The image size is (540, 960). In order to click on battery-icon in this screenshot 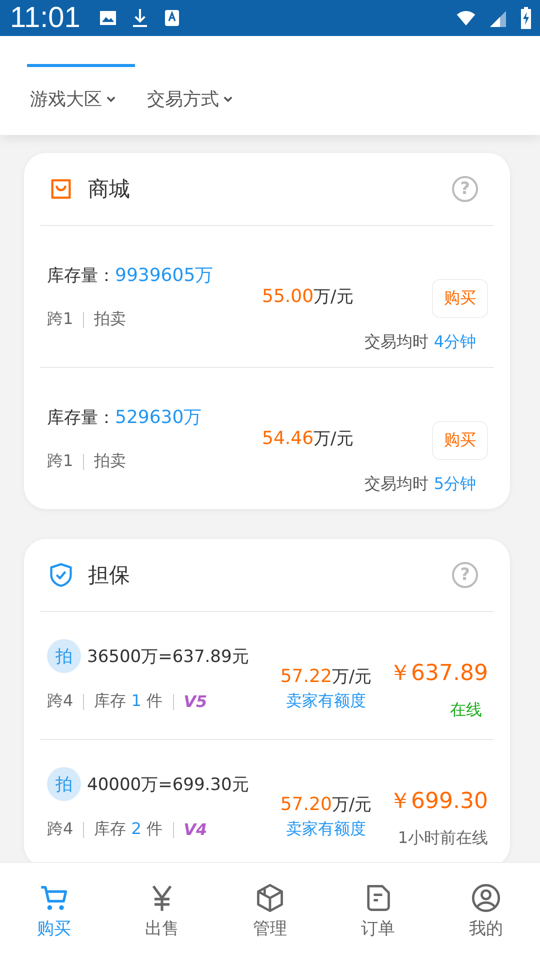, I will do `click(526, 18)`.